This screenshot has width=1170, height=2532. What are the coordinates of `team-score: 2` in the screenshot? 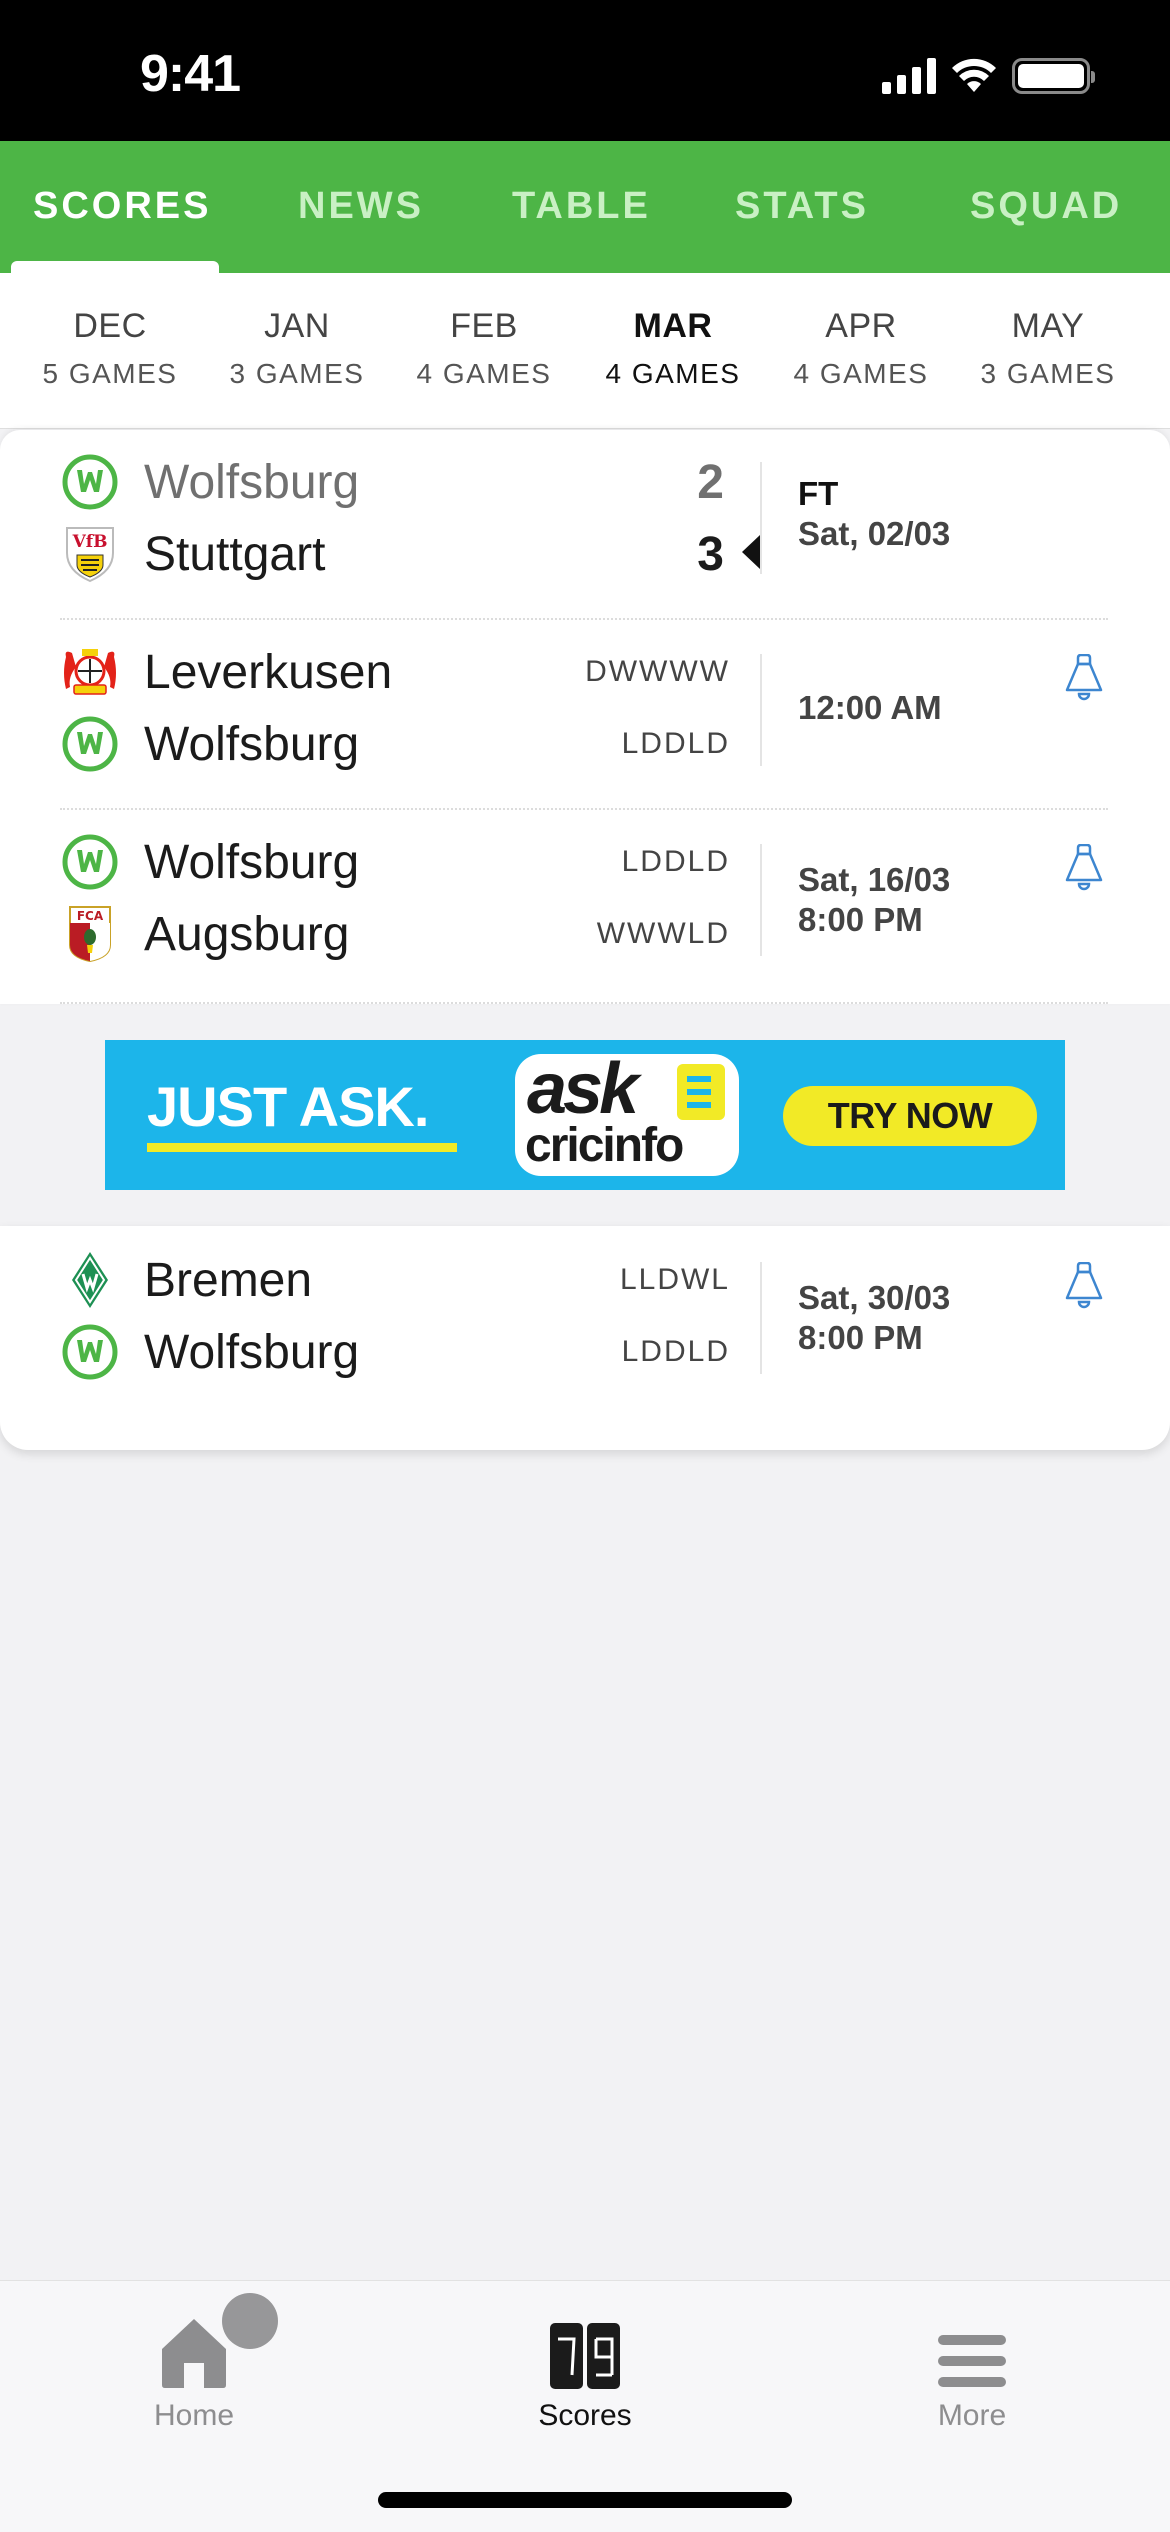 It's located at (710, 482).